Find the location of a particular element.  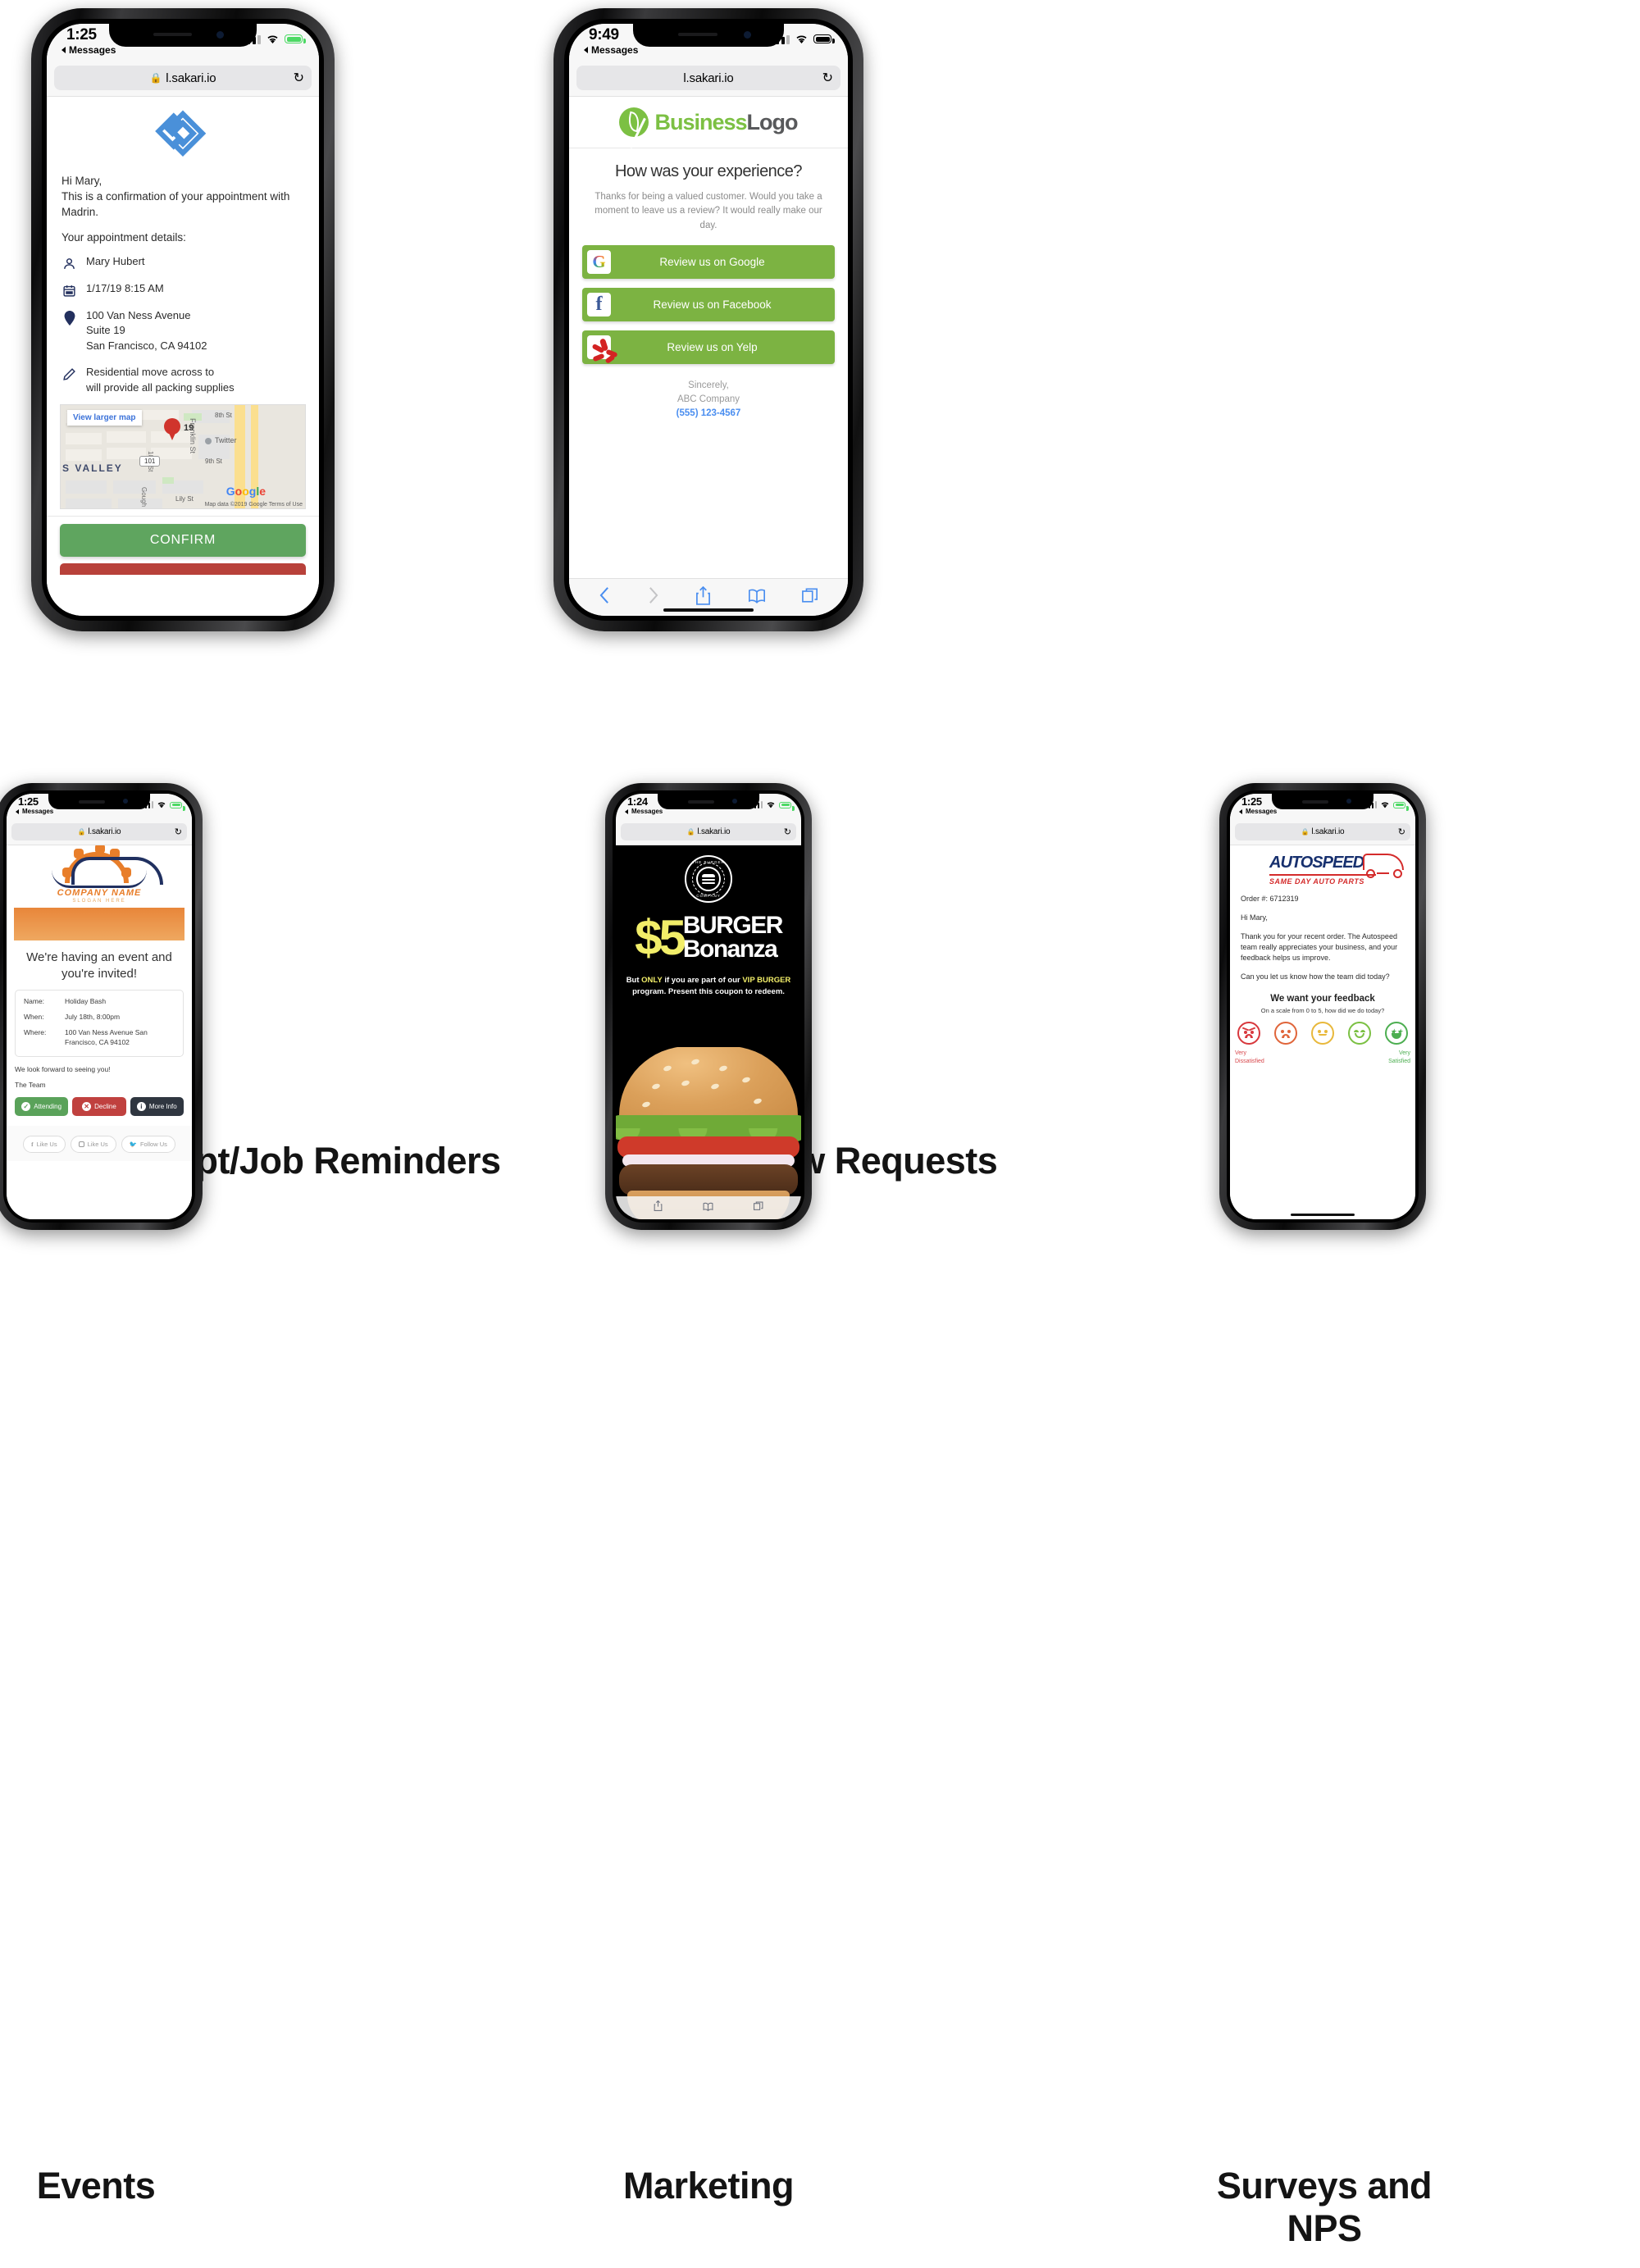

review-facebook-button: f Review us on Facebook is located at coordinates (708, 304).